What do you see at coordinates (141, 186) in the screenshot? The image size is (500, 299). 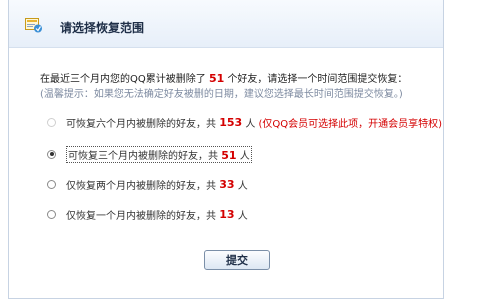 I see `option-label: 仅恢复两个月内被删除的好友，共` at bounding box center [141, 186].